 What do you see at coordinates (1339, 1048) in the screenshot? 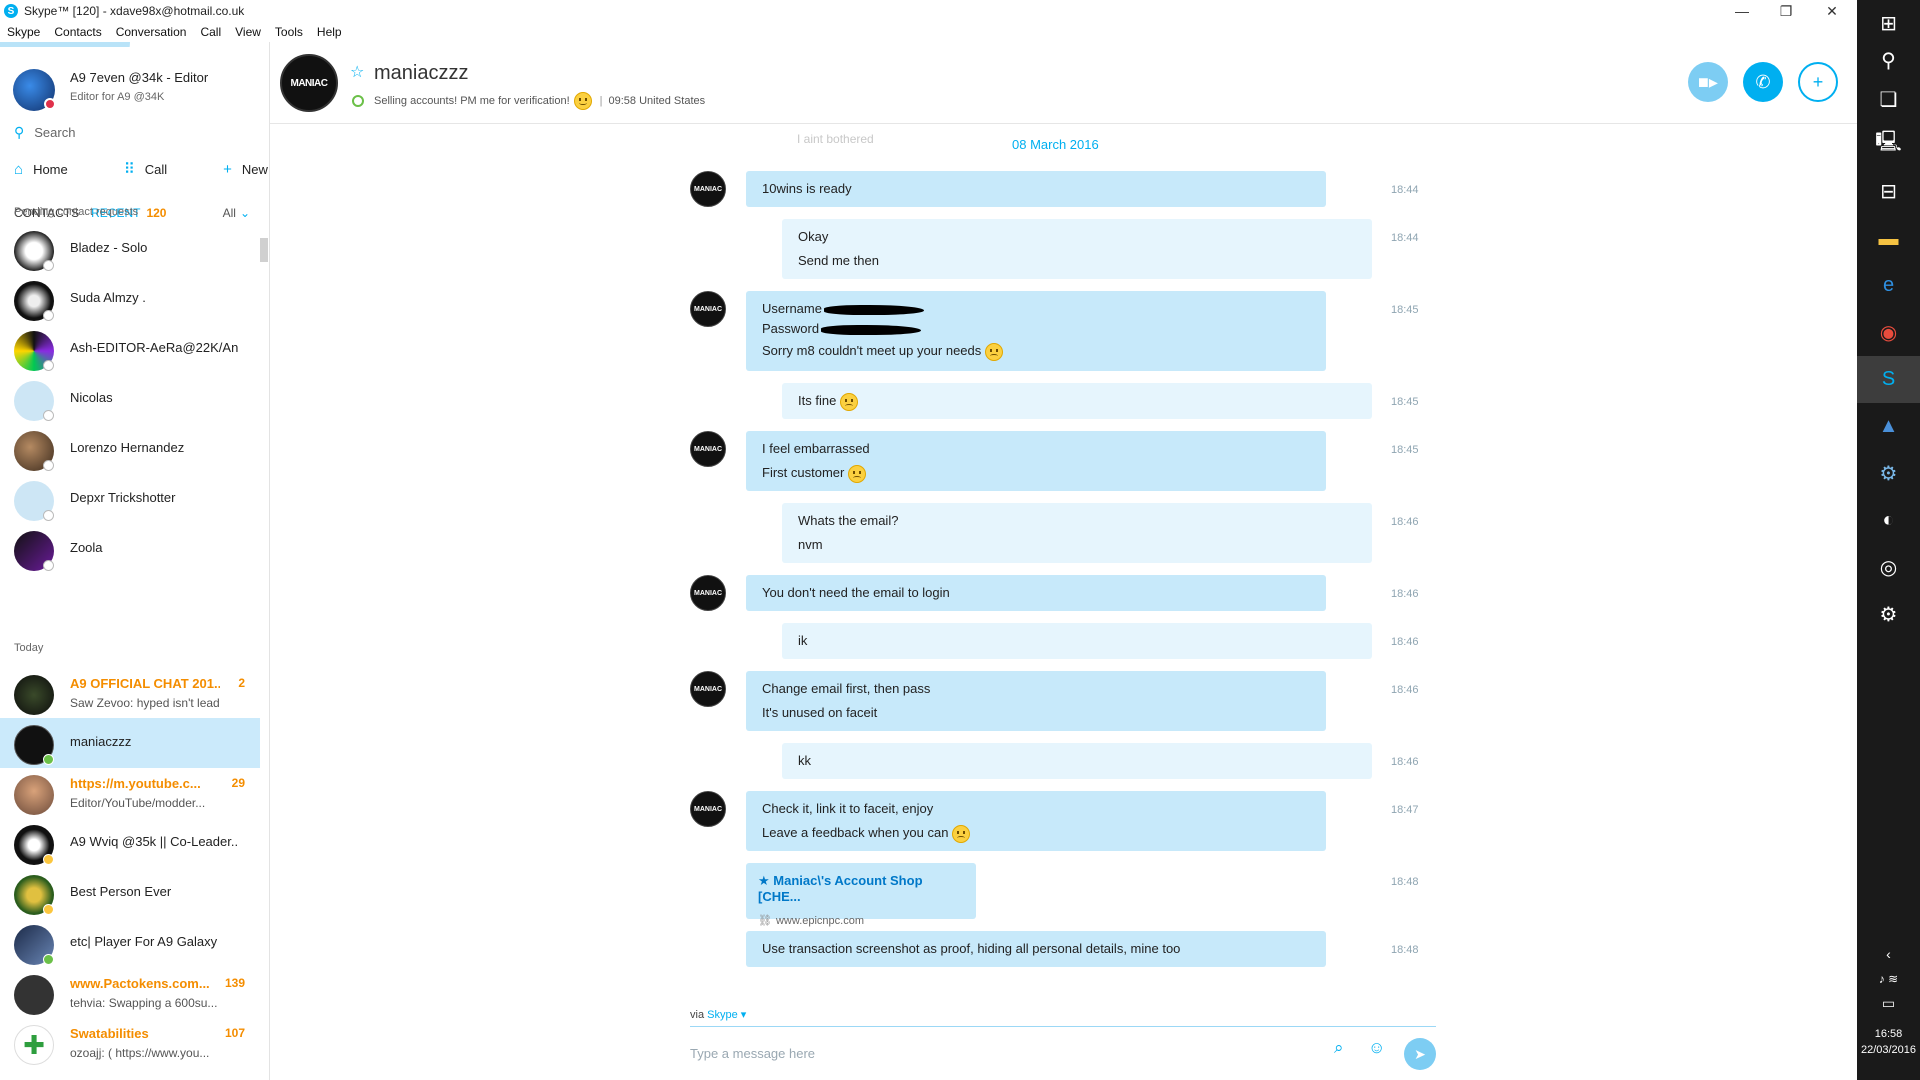
I see `attachment-icon: ⌕` at bounding box center [1339, 1048].